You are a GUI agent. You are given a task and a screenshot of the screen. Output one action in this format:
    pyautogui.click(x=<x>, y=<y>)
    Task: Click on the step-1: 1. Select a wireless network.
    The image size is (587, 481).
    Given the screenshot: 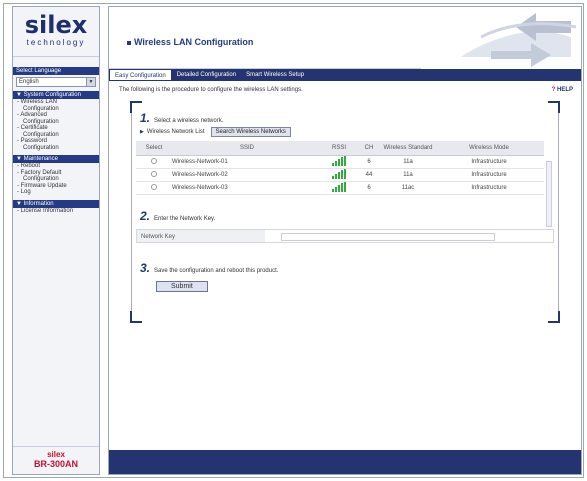 What is the action you would take?
    pyautogui.click(x=349, y=118)
    